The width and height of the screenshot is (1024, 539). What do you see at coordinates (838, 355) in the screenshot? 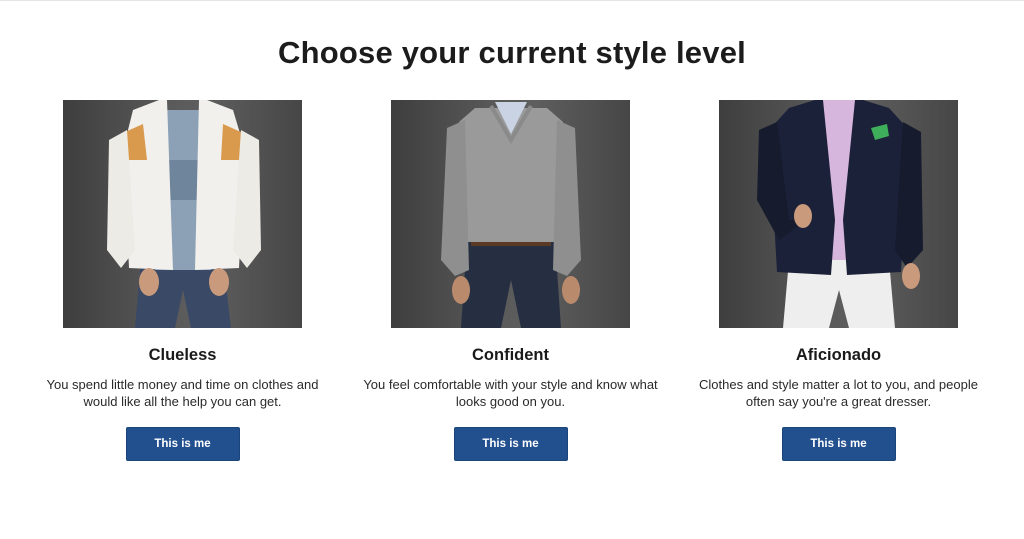
I see `style-level-title: Aficionado` at bounding box center [838, 355].